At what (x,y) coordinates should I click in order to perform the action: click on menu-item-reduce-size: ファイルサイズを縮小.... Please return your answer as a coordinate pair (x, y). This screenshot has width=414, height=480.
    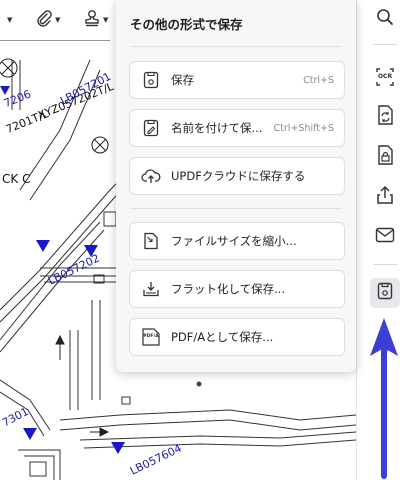
    Looking at the image, I should click on (237, 241).